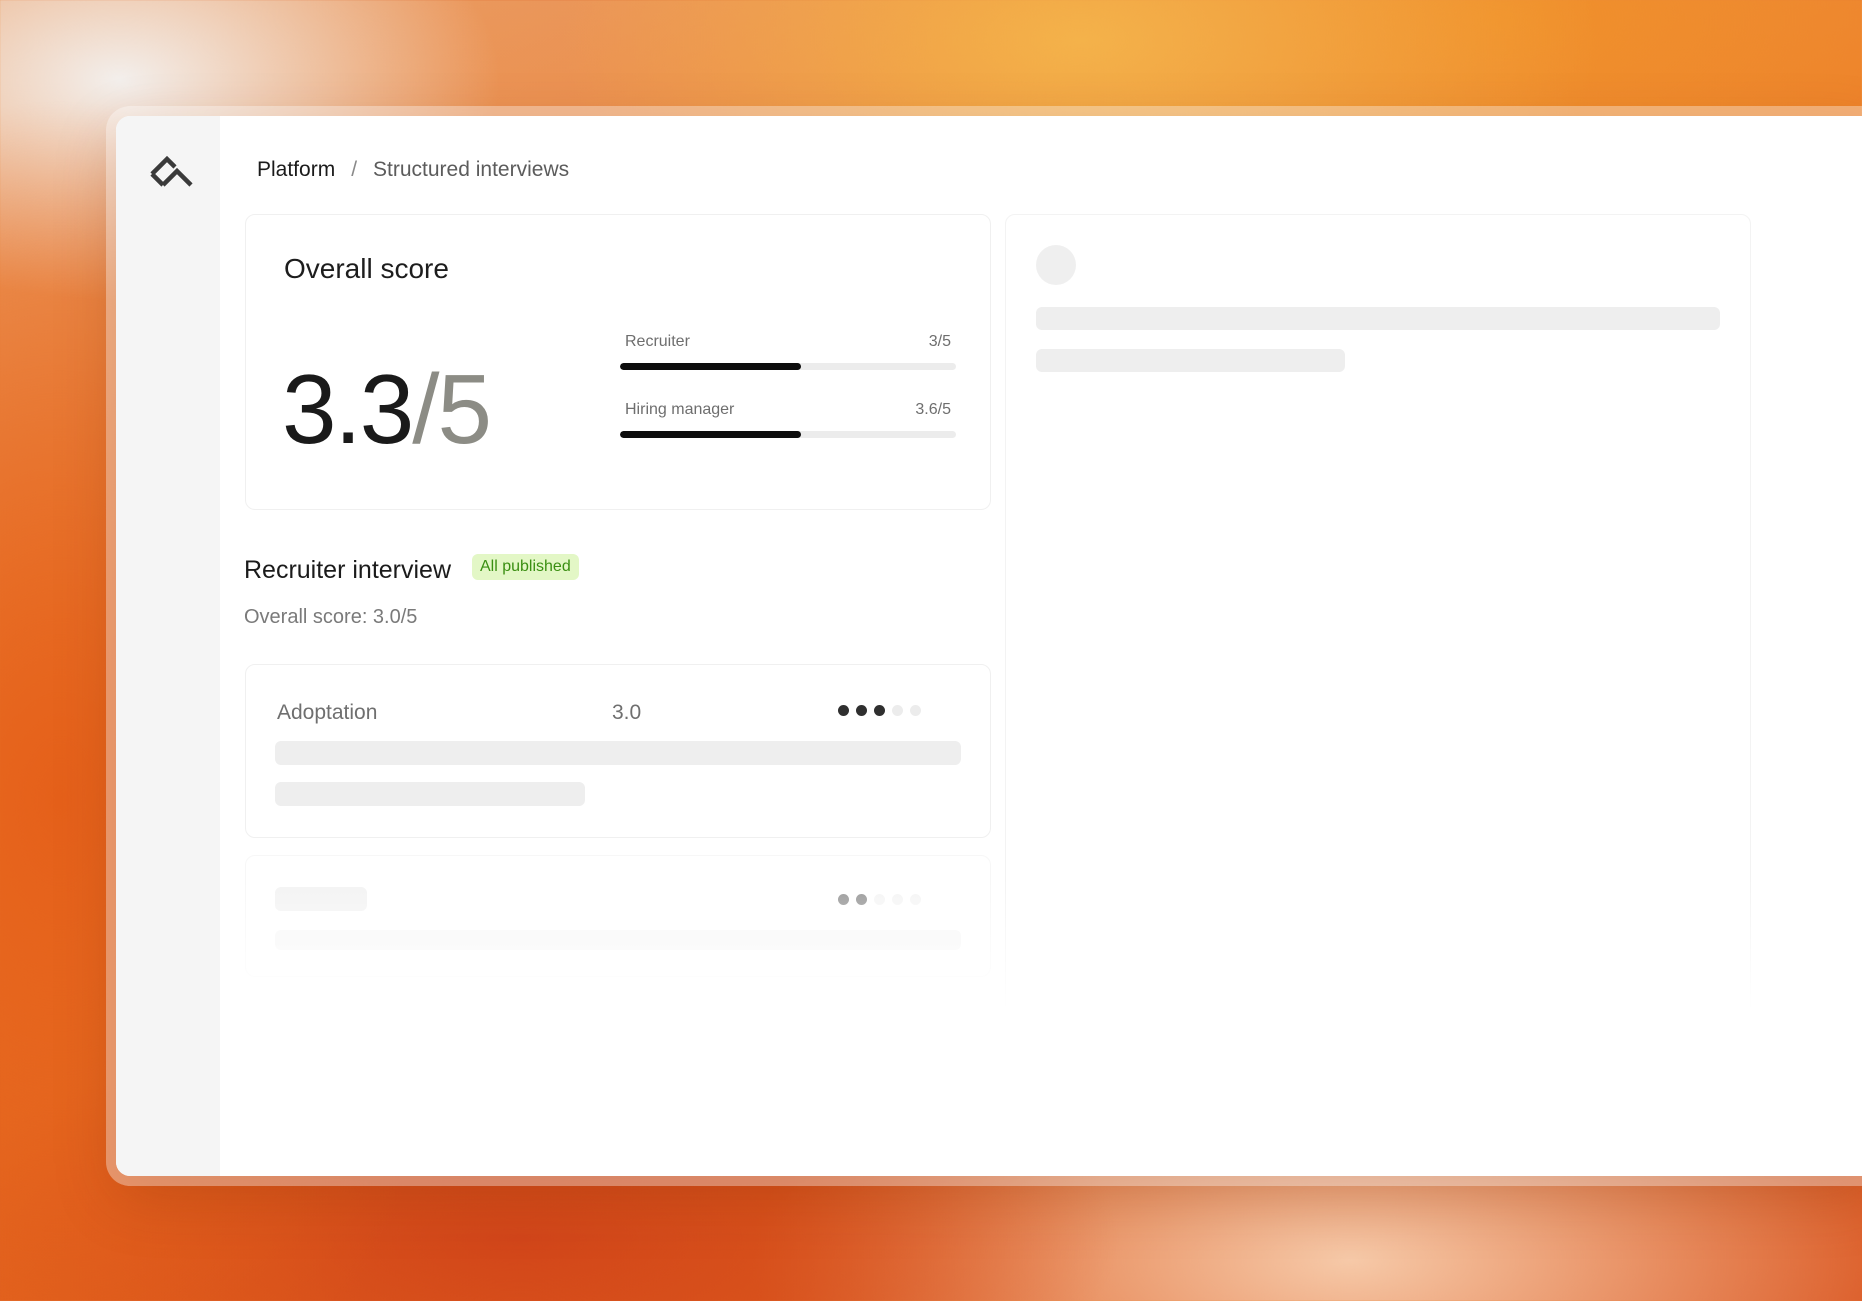 Image resolution: width=1862 pixels, height=1301 pixels. I want to click on overall-score-title: Overall score, so click(366, 268).